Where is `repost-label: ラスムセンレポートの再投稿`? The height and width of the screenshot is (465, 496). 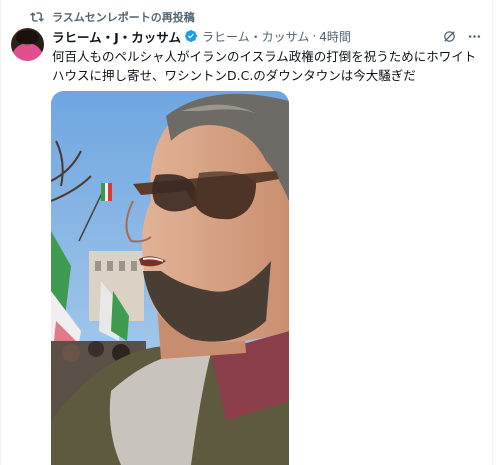
repost-label: ラスムセンレポートの再投稿 is located at coordinates (123, 17).